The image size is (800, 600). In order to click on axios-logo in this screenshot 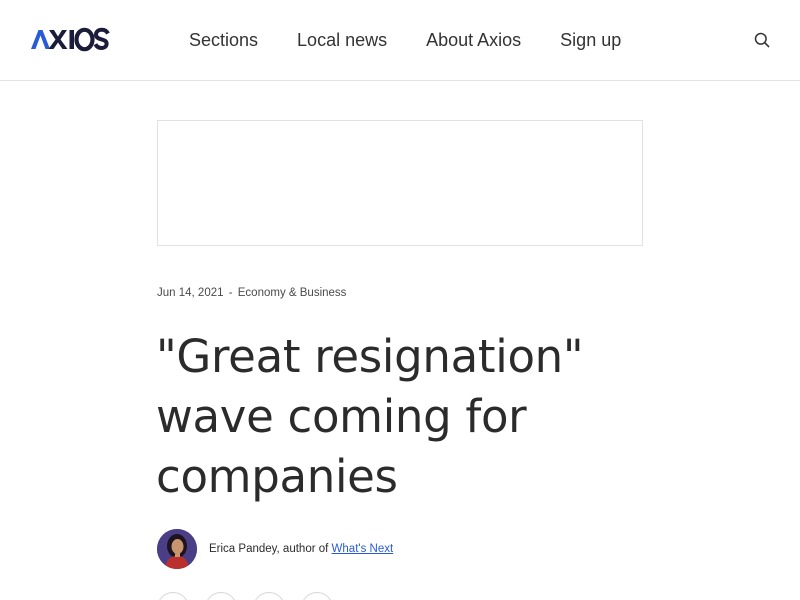, I will do `click(70, 40)`.